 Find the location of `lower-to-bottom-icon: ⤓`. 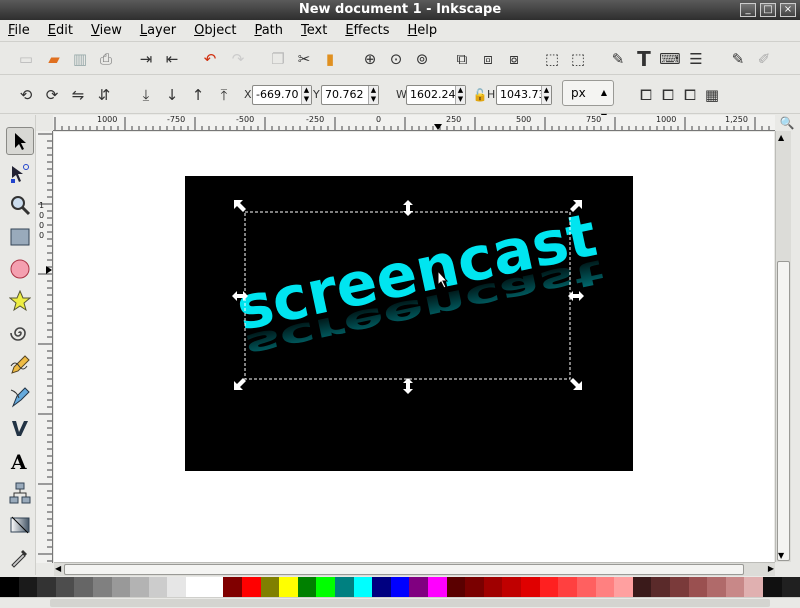

lower-to-bottom-icon: ⤓ is located at coordinates (146, 95).